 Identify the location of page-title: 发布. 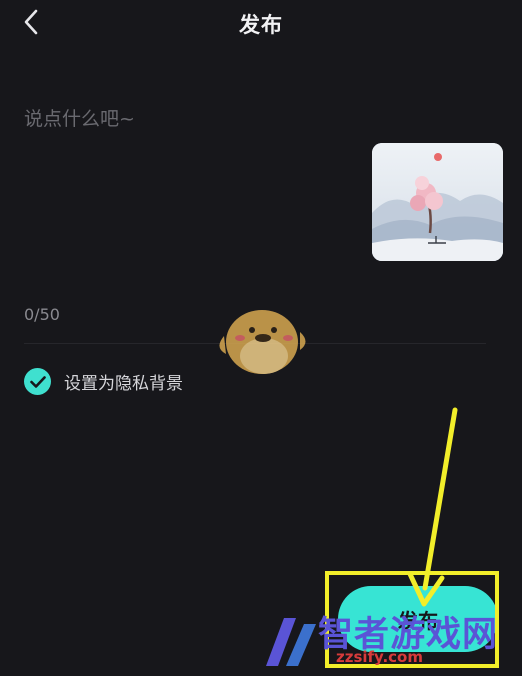
(261, 25).